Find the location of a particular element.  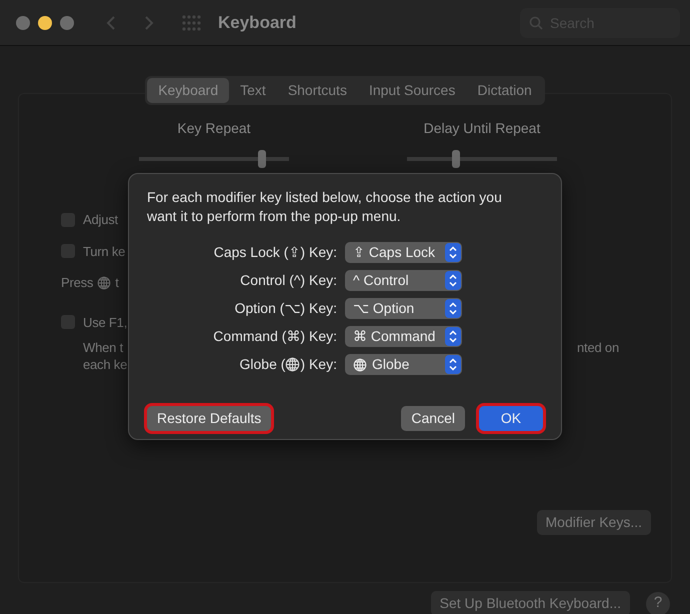

key-label: Globe ( is located at coordinates (263, 364).